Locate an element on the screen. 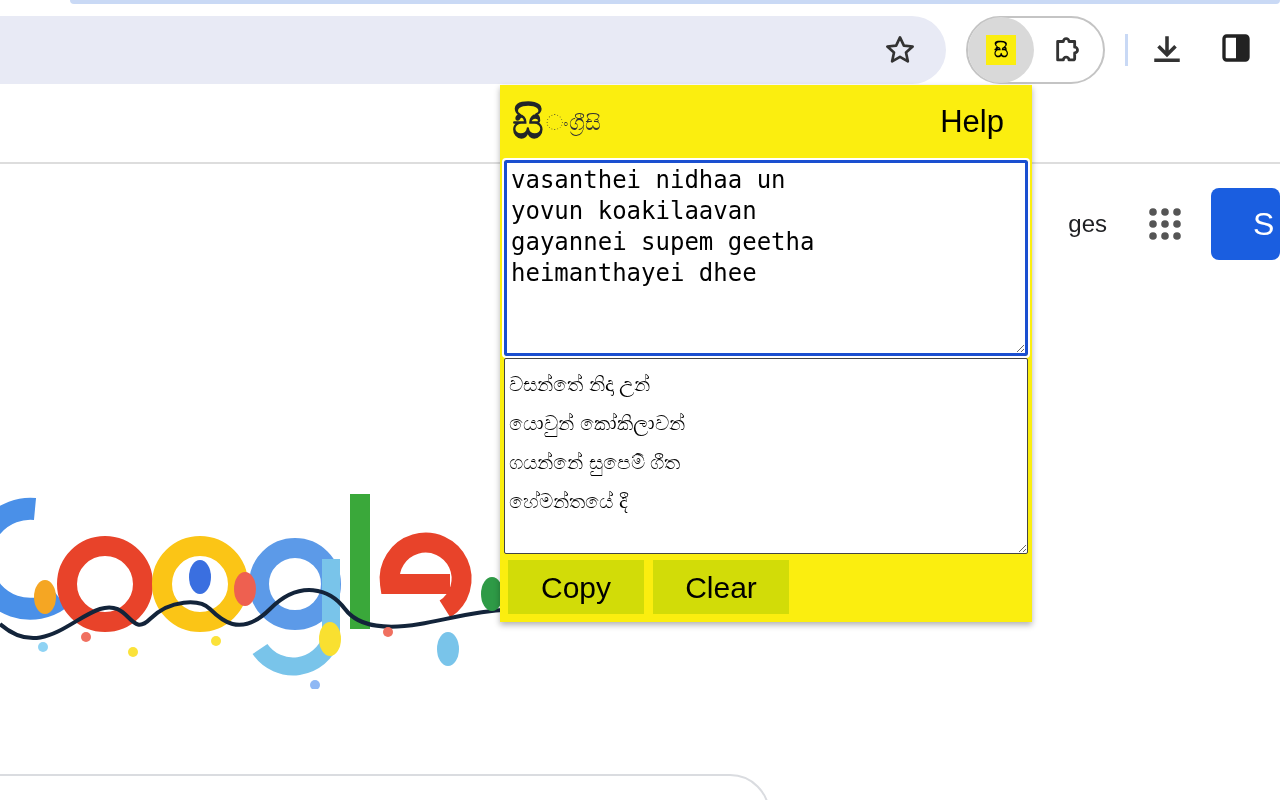  apps-grid-icon is located at coordinates (1165, 224).